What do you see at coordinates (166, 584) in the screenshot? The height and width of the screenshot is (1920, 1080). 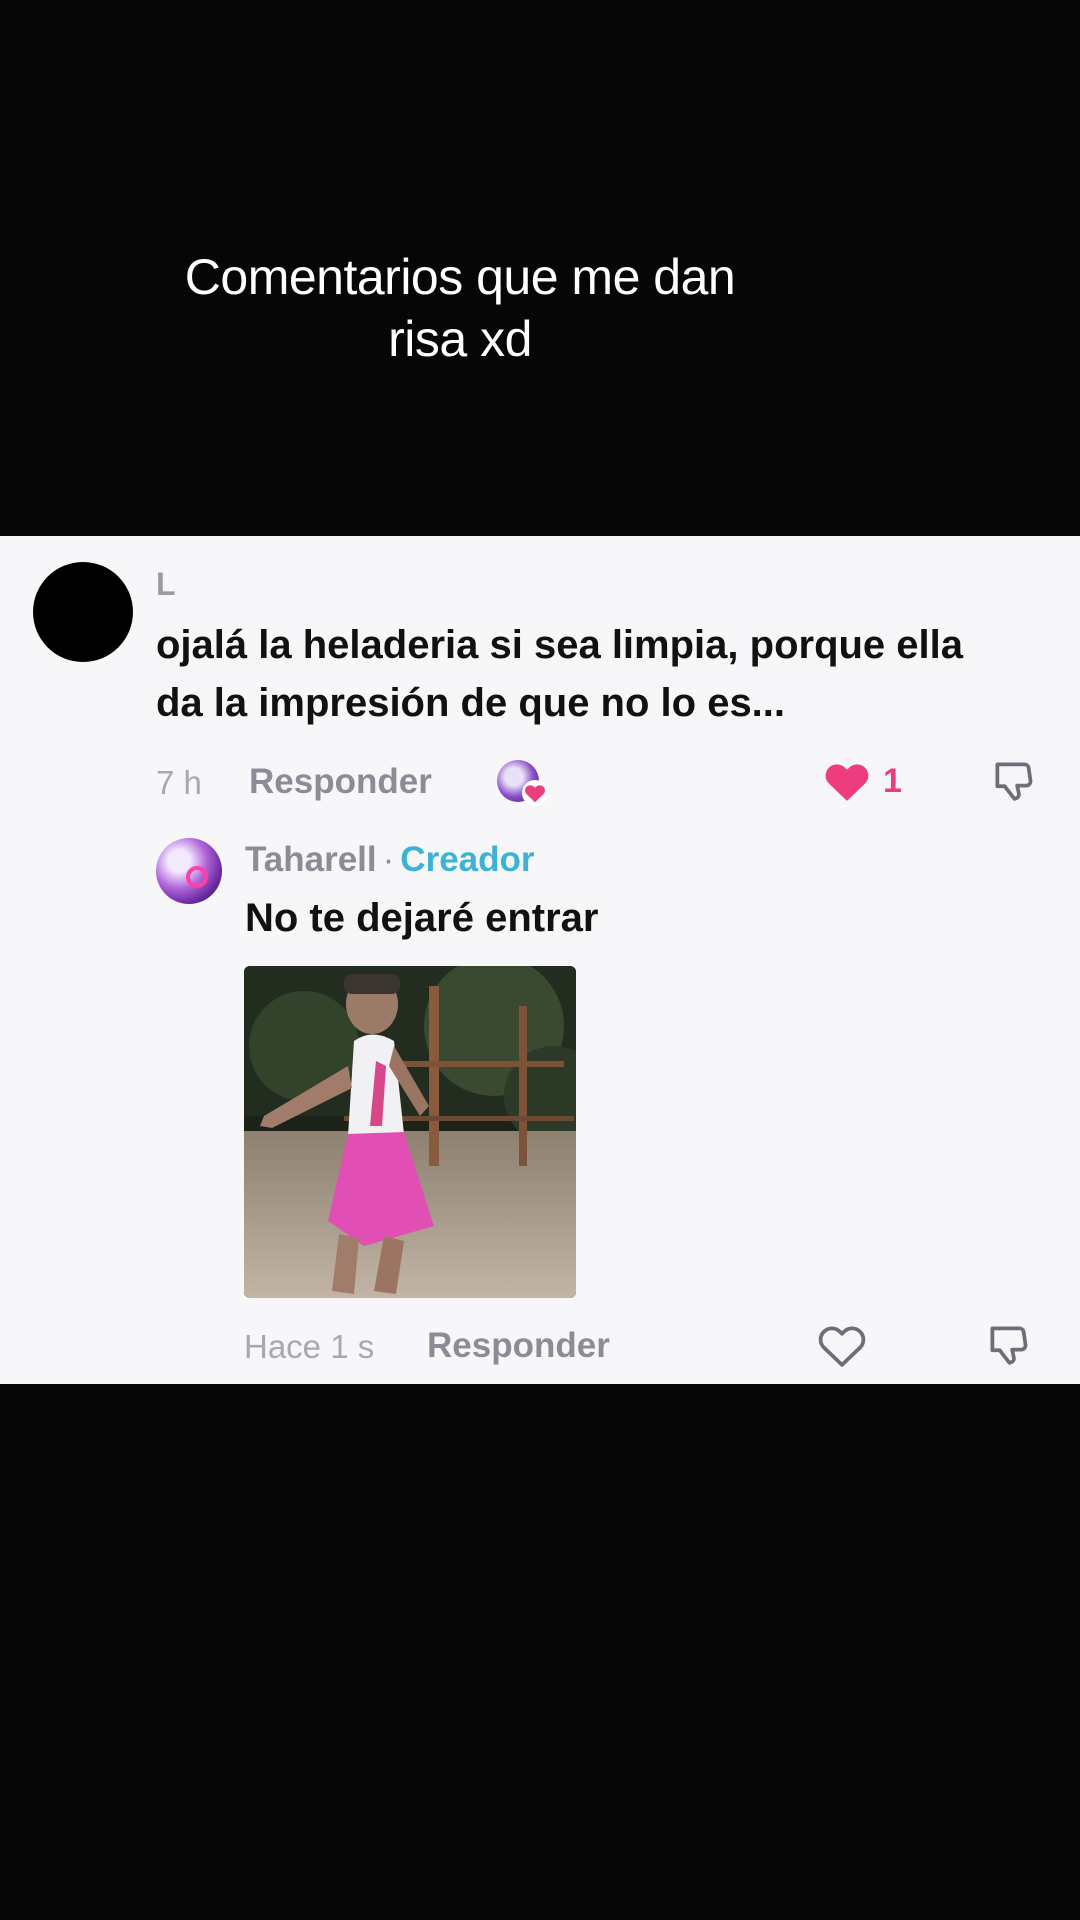 I see `commenter-username: L` at bounding box center [166, 584].